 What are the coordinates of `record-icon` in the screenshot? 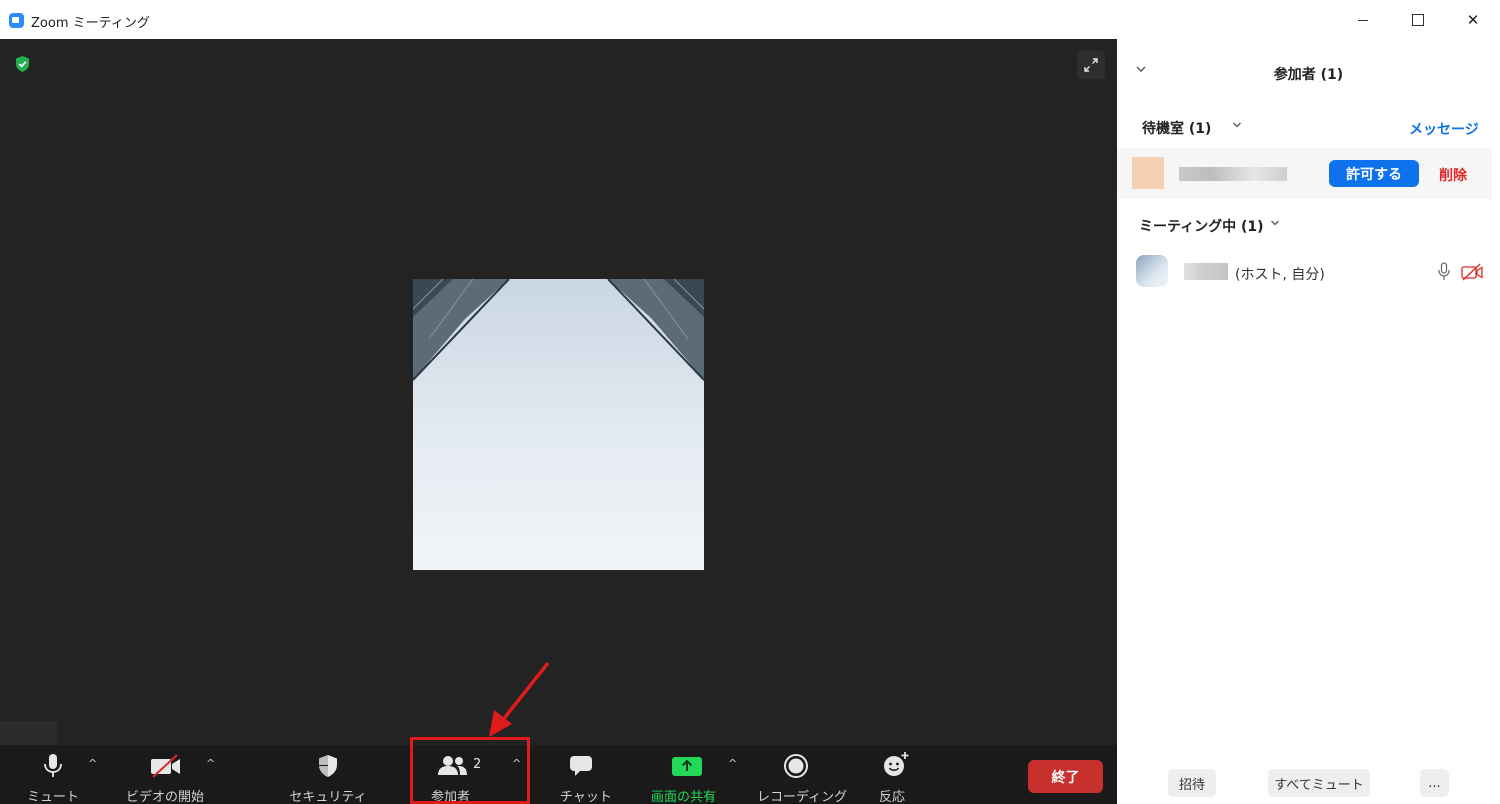 It's located at (796, 766).